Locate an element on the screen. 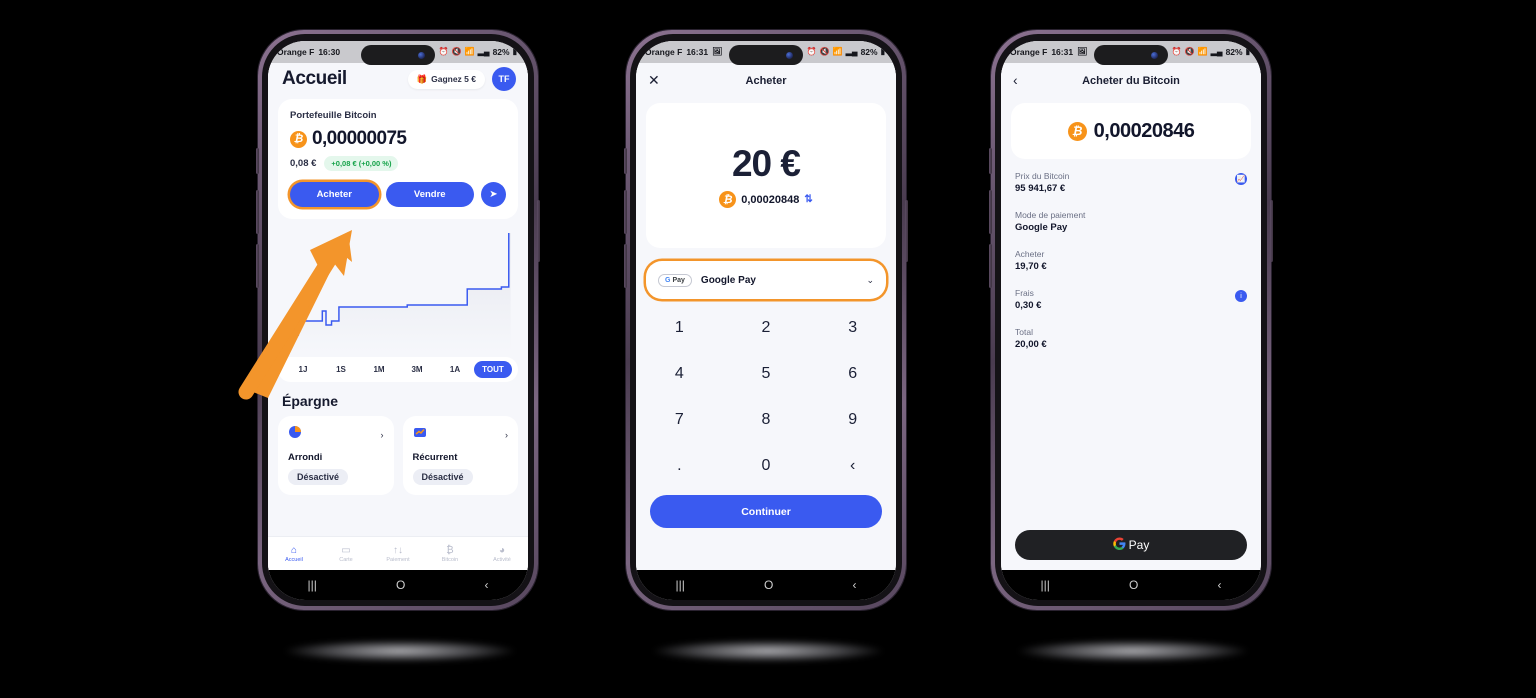  range-selector: 1J 1S 1M 3M 1A TOUT is located at coordinates (398, 369).